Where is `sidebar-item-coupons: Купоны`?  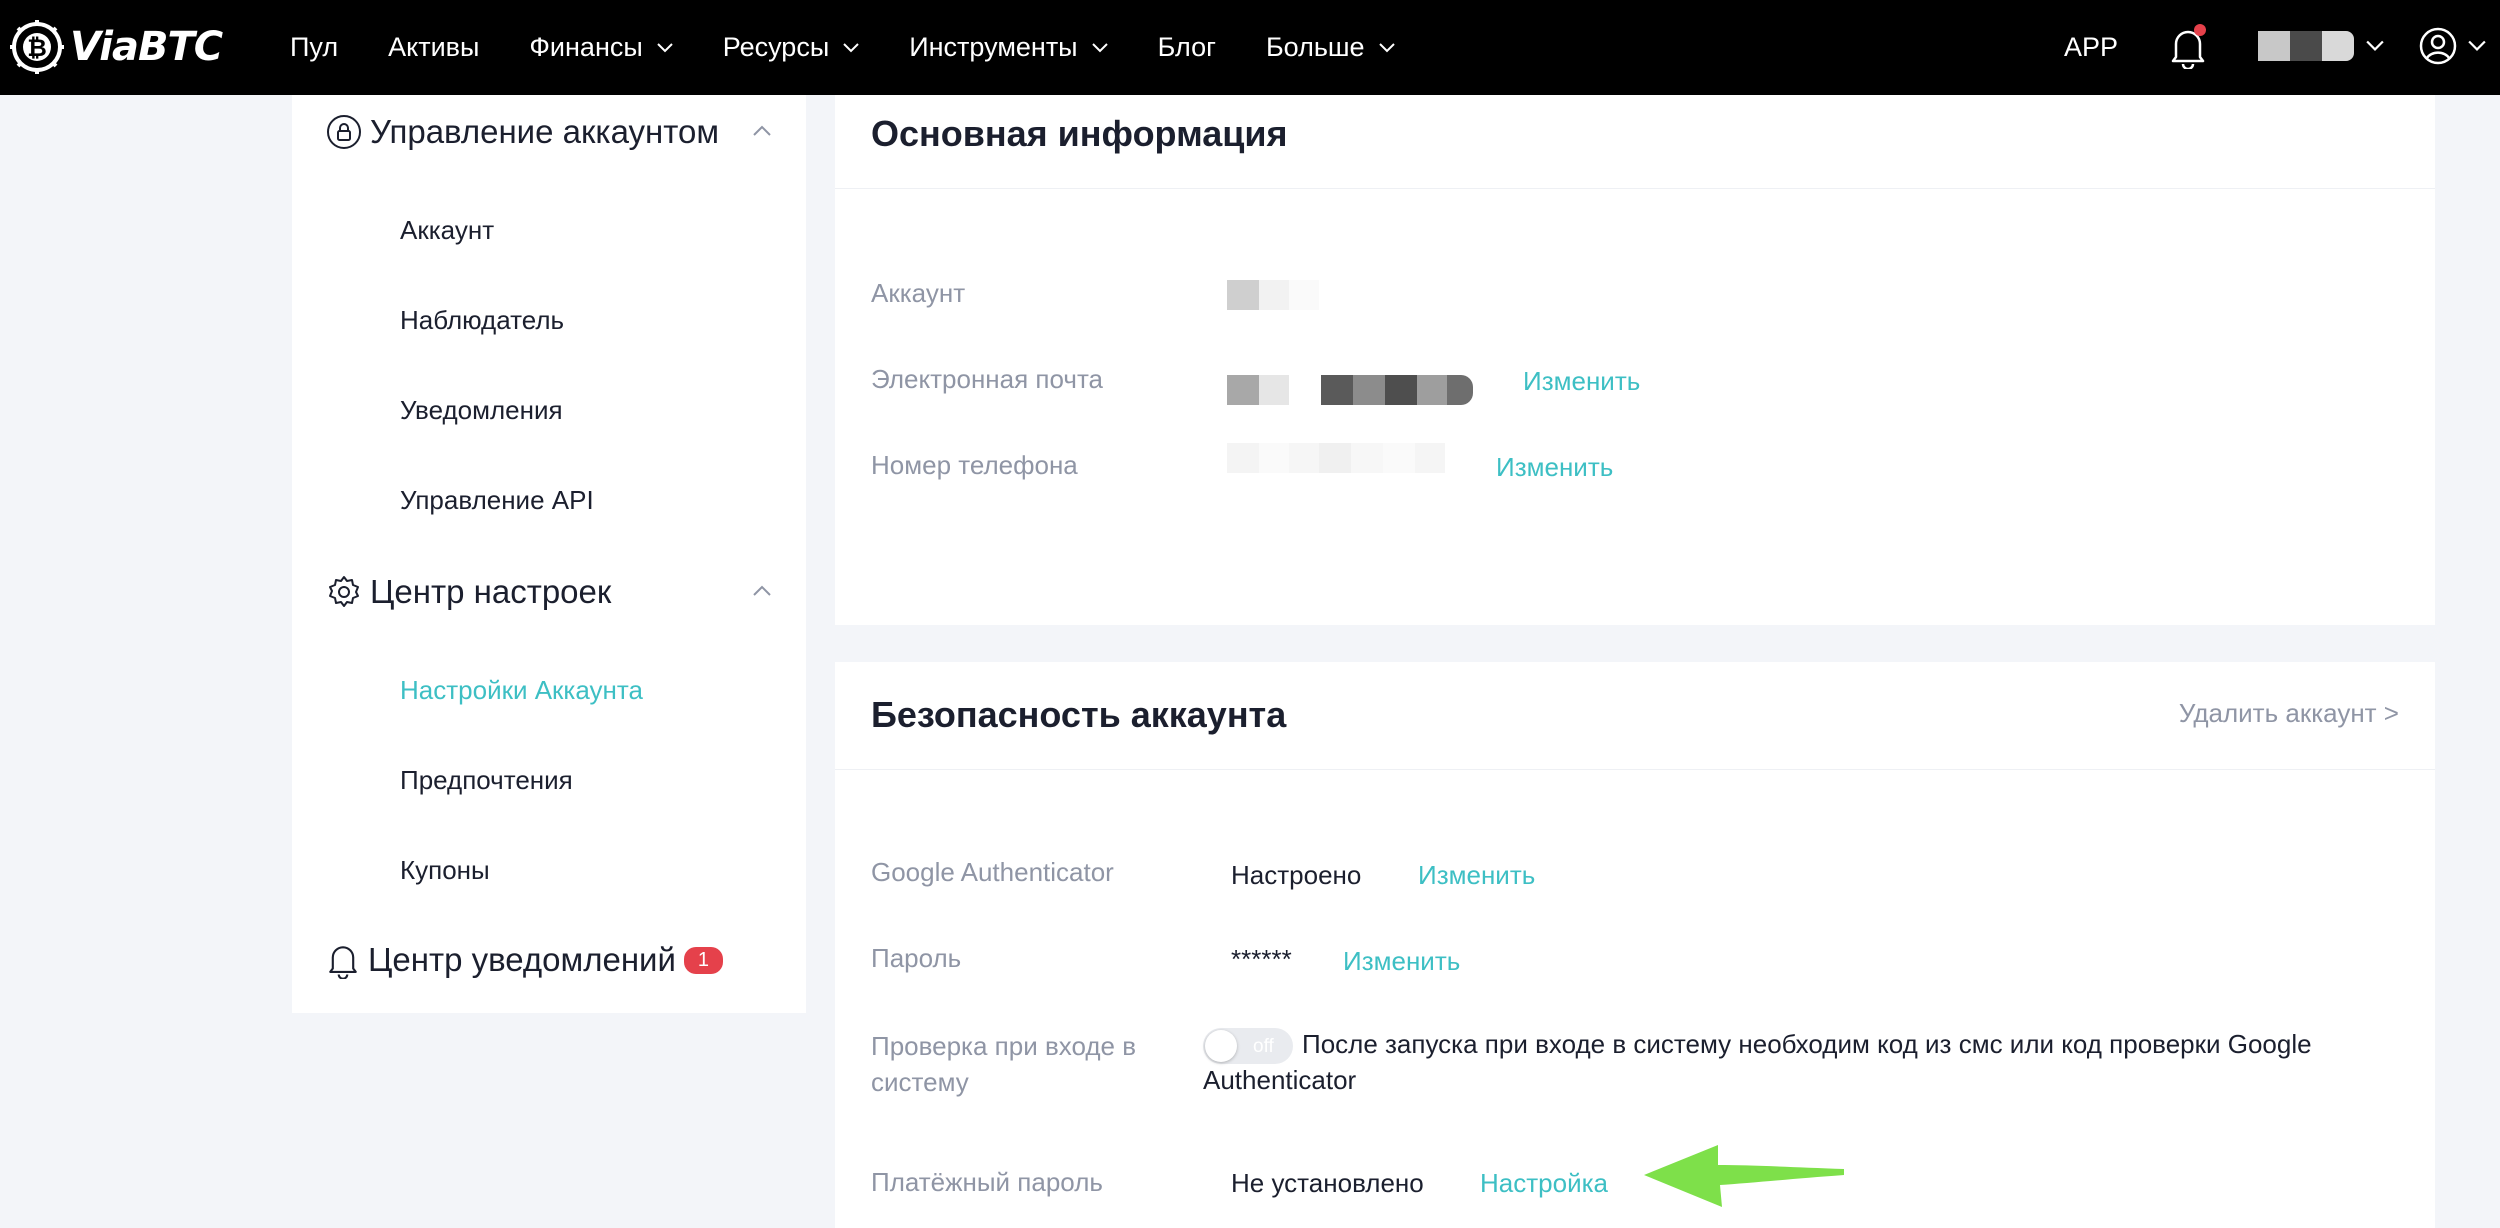
sidebar-item-coupons: Купоны is located at coordinates (445, 870).